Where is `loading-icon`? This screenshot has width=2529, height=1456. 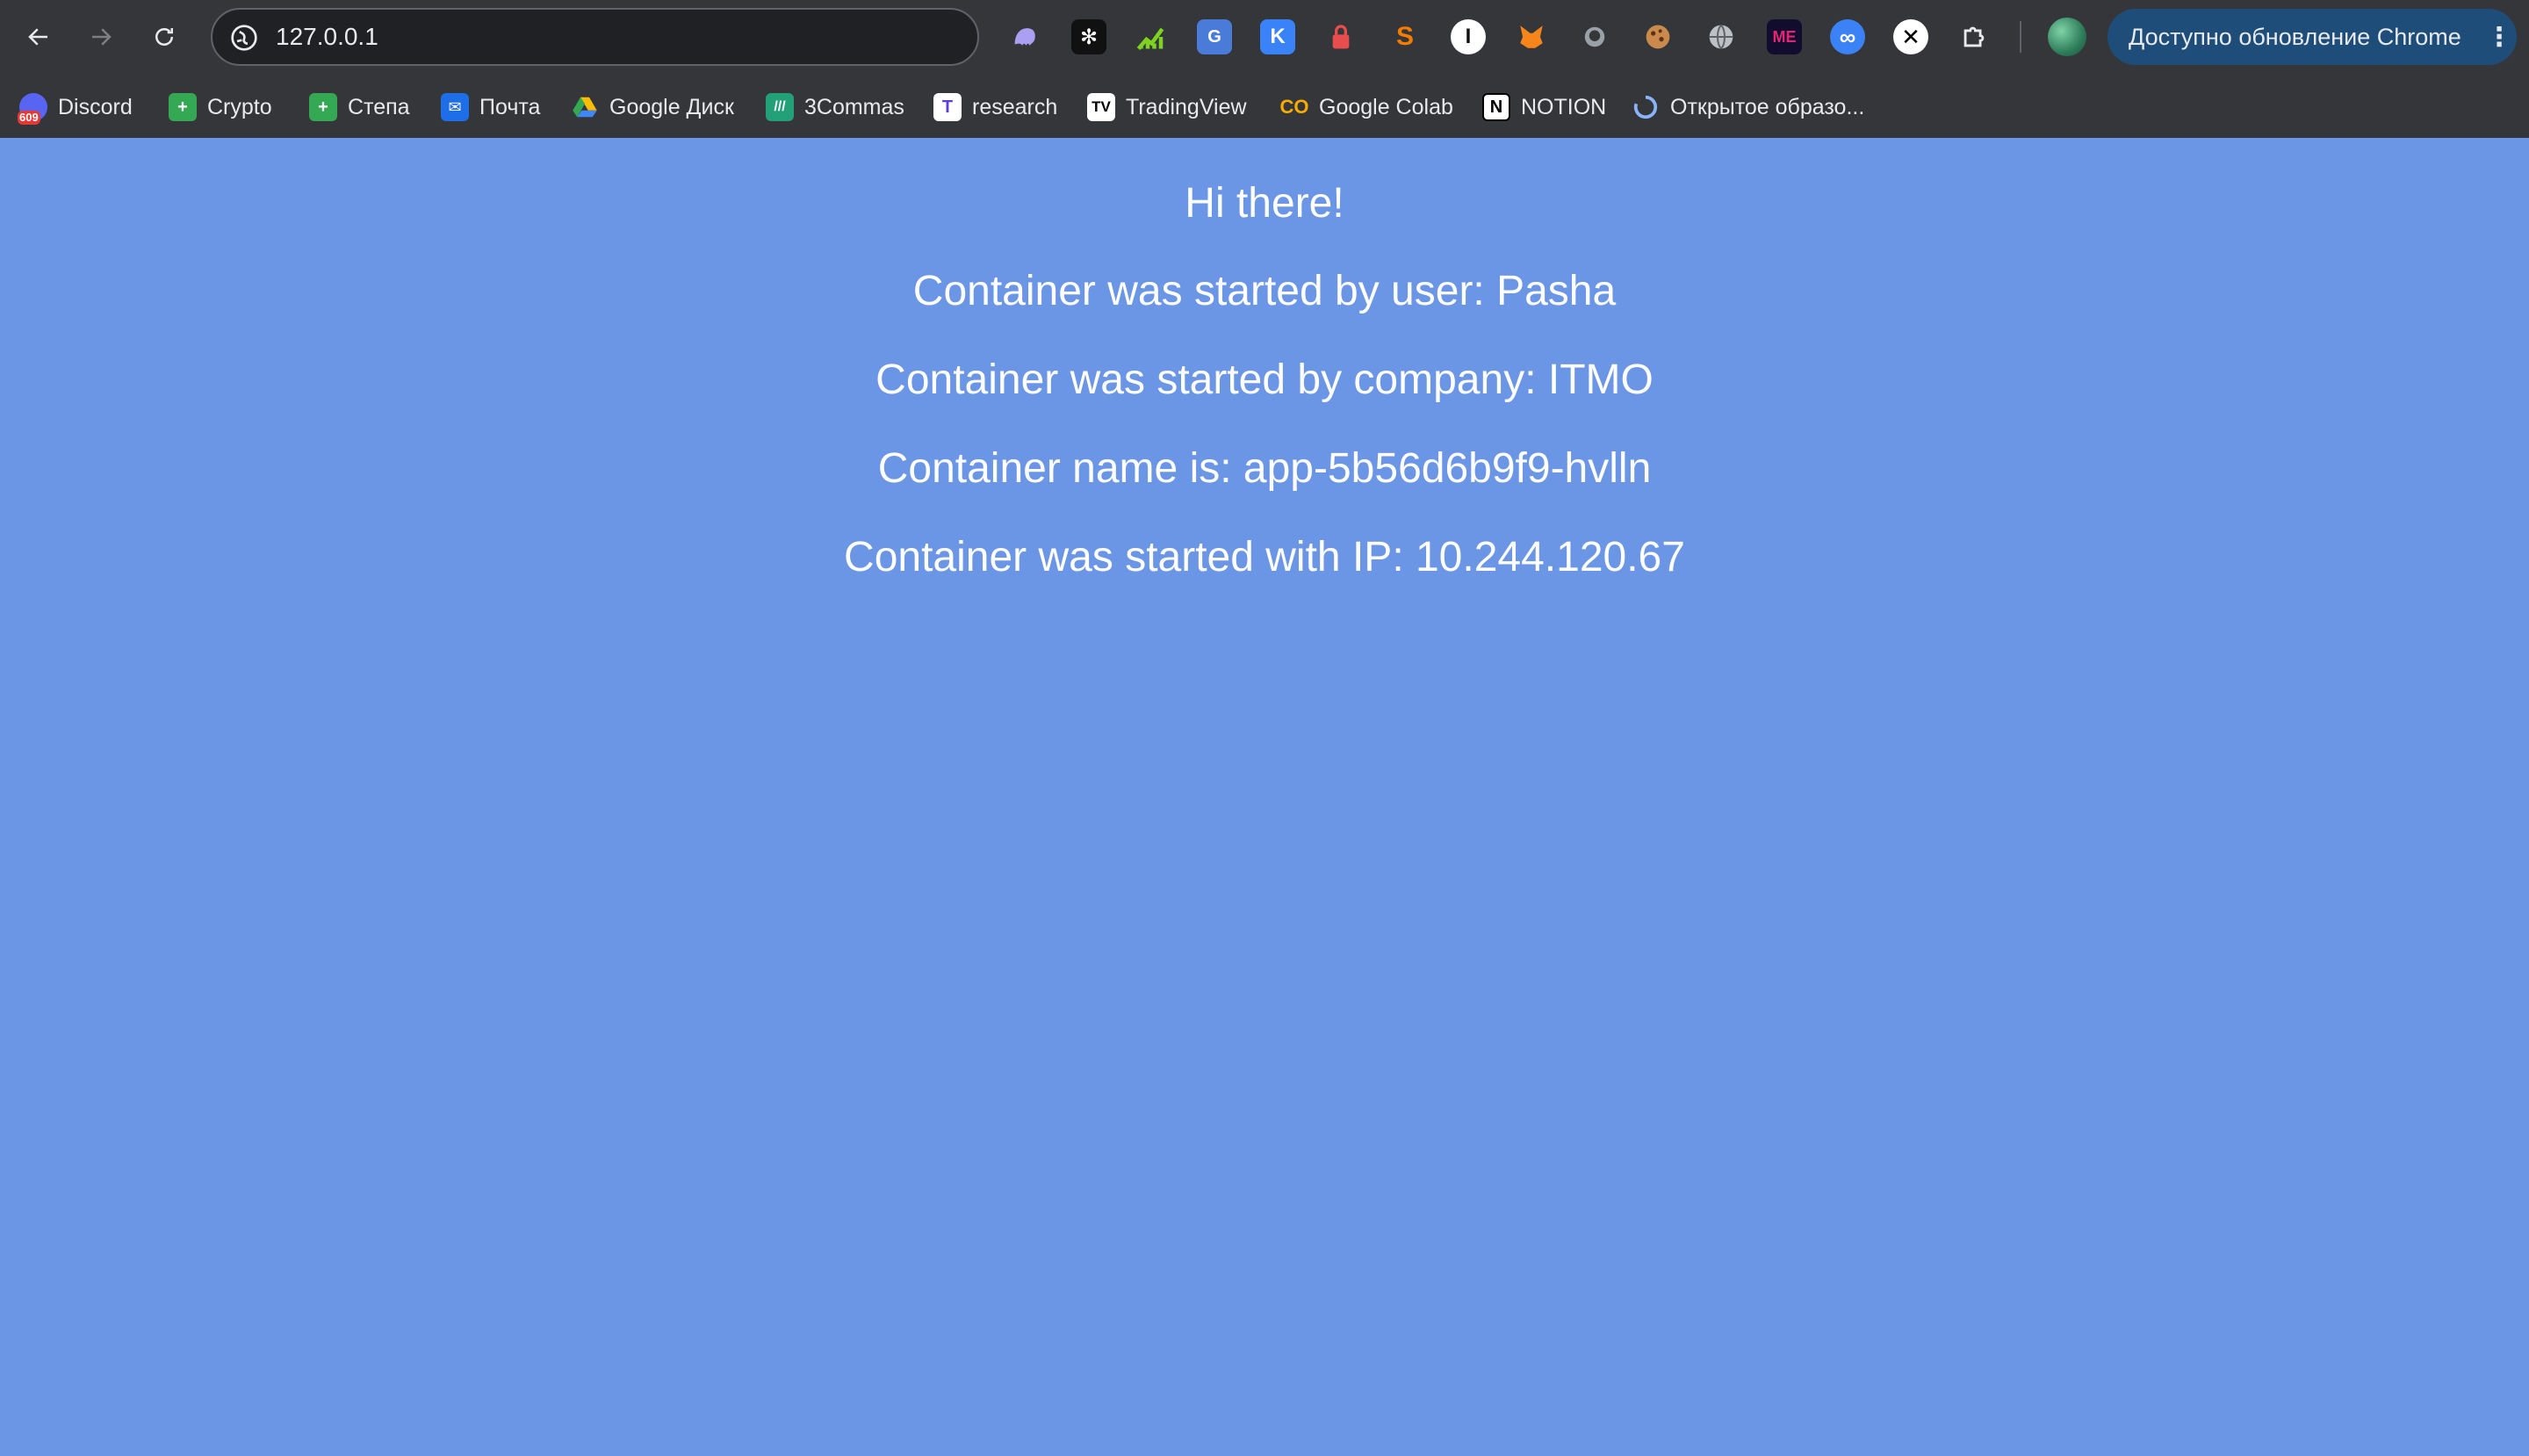
loading-icon is located at coordinates (1646, 107).